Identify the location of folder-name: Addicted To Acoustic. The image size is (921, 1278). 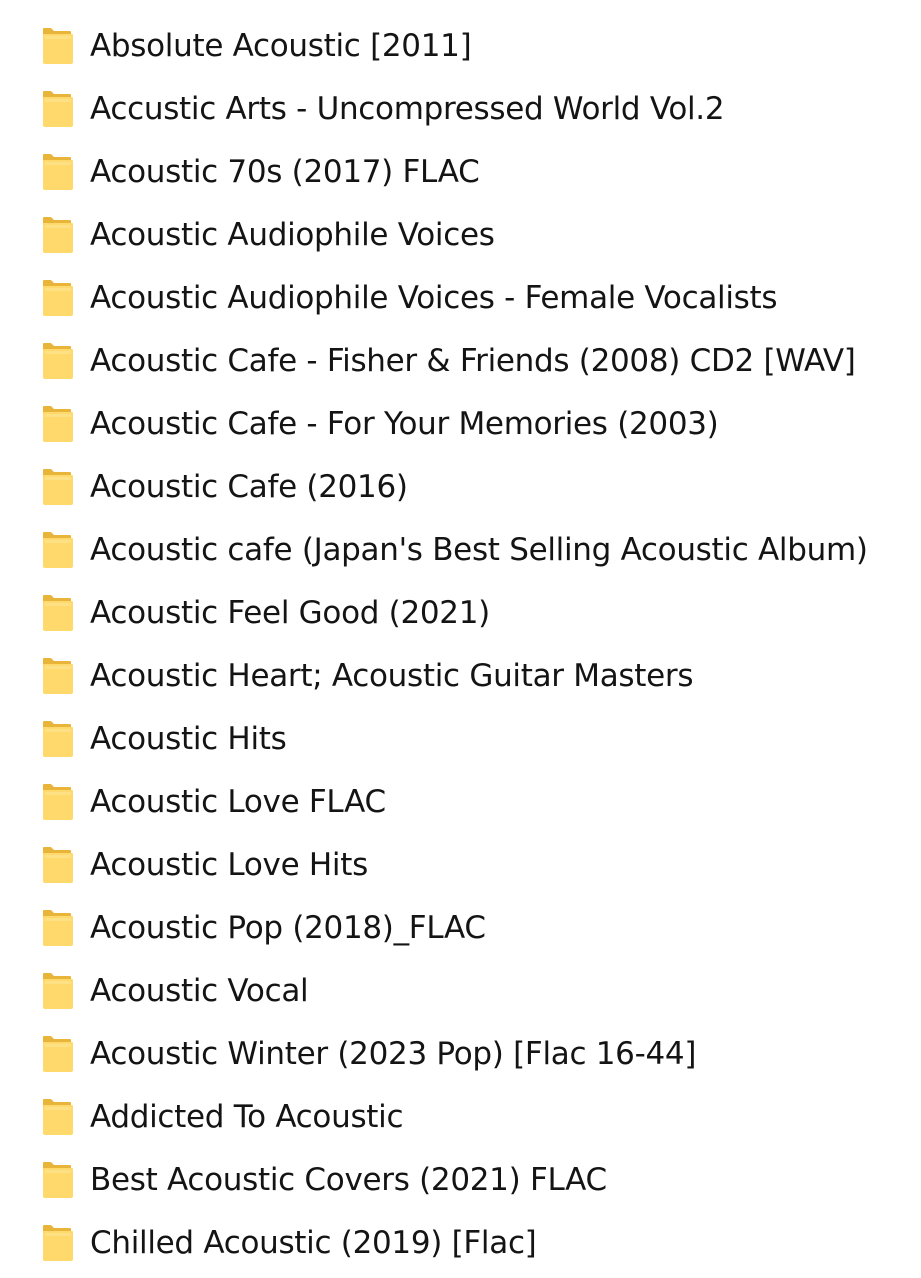
(247, 1116).